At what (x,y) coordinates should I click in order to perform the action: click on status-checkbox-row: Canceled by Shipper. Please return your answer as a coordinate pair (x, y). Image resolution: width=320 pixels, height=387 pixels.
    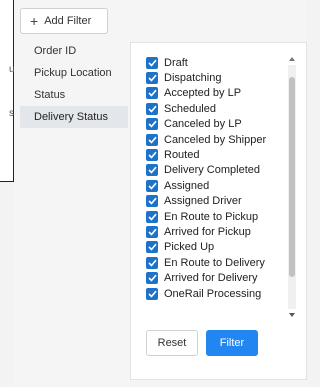
    Looking at the image, I should click on (216, 139).